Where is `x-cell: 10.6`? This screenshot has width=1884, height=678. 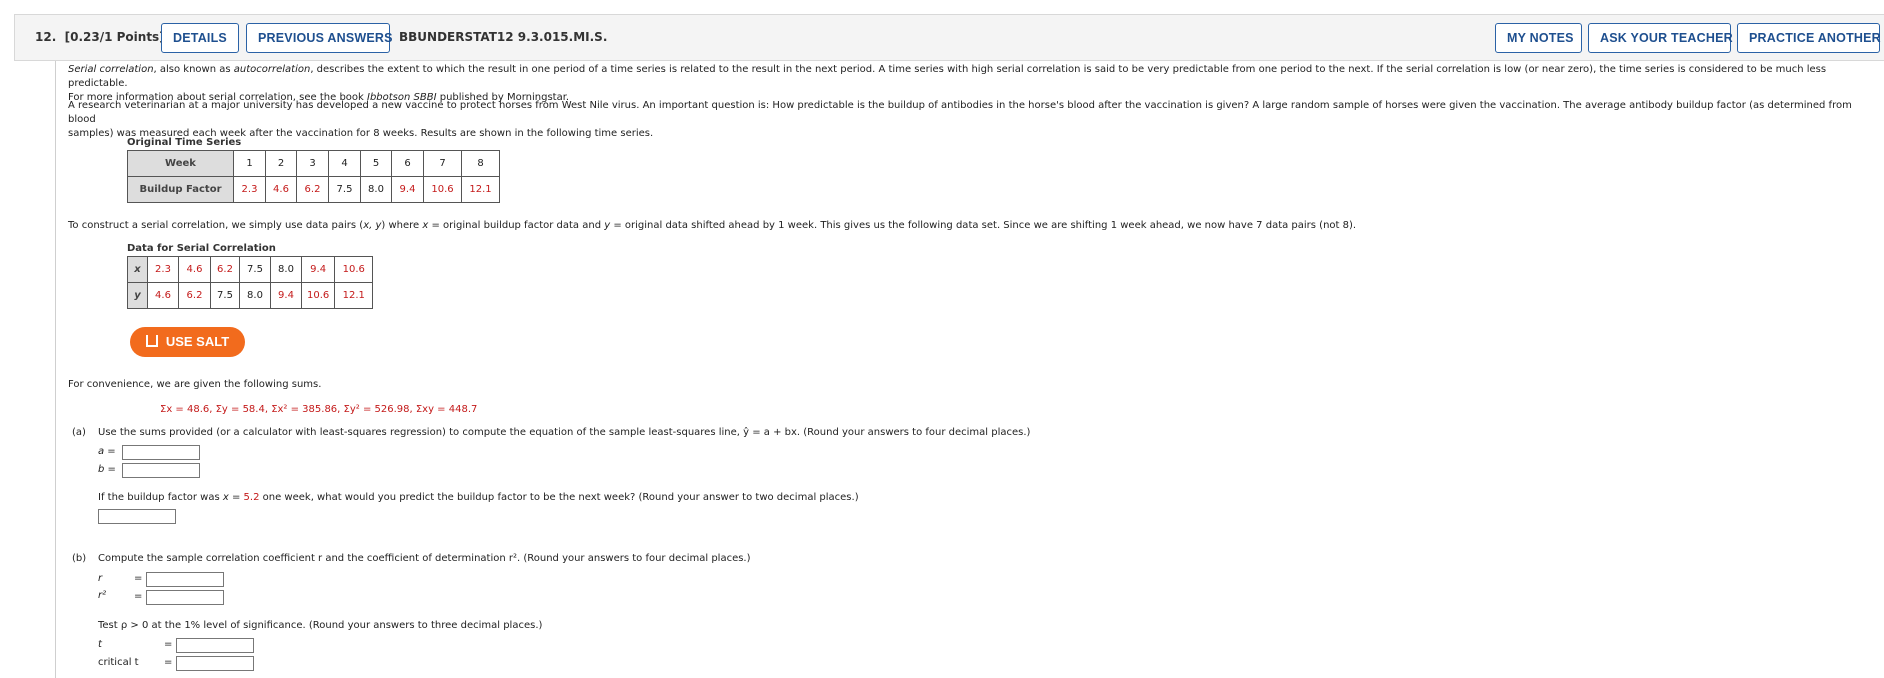
x-cell: 10.6 is located at coordinates (354, 269).